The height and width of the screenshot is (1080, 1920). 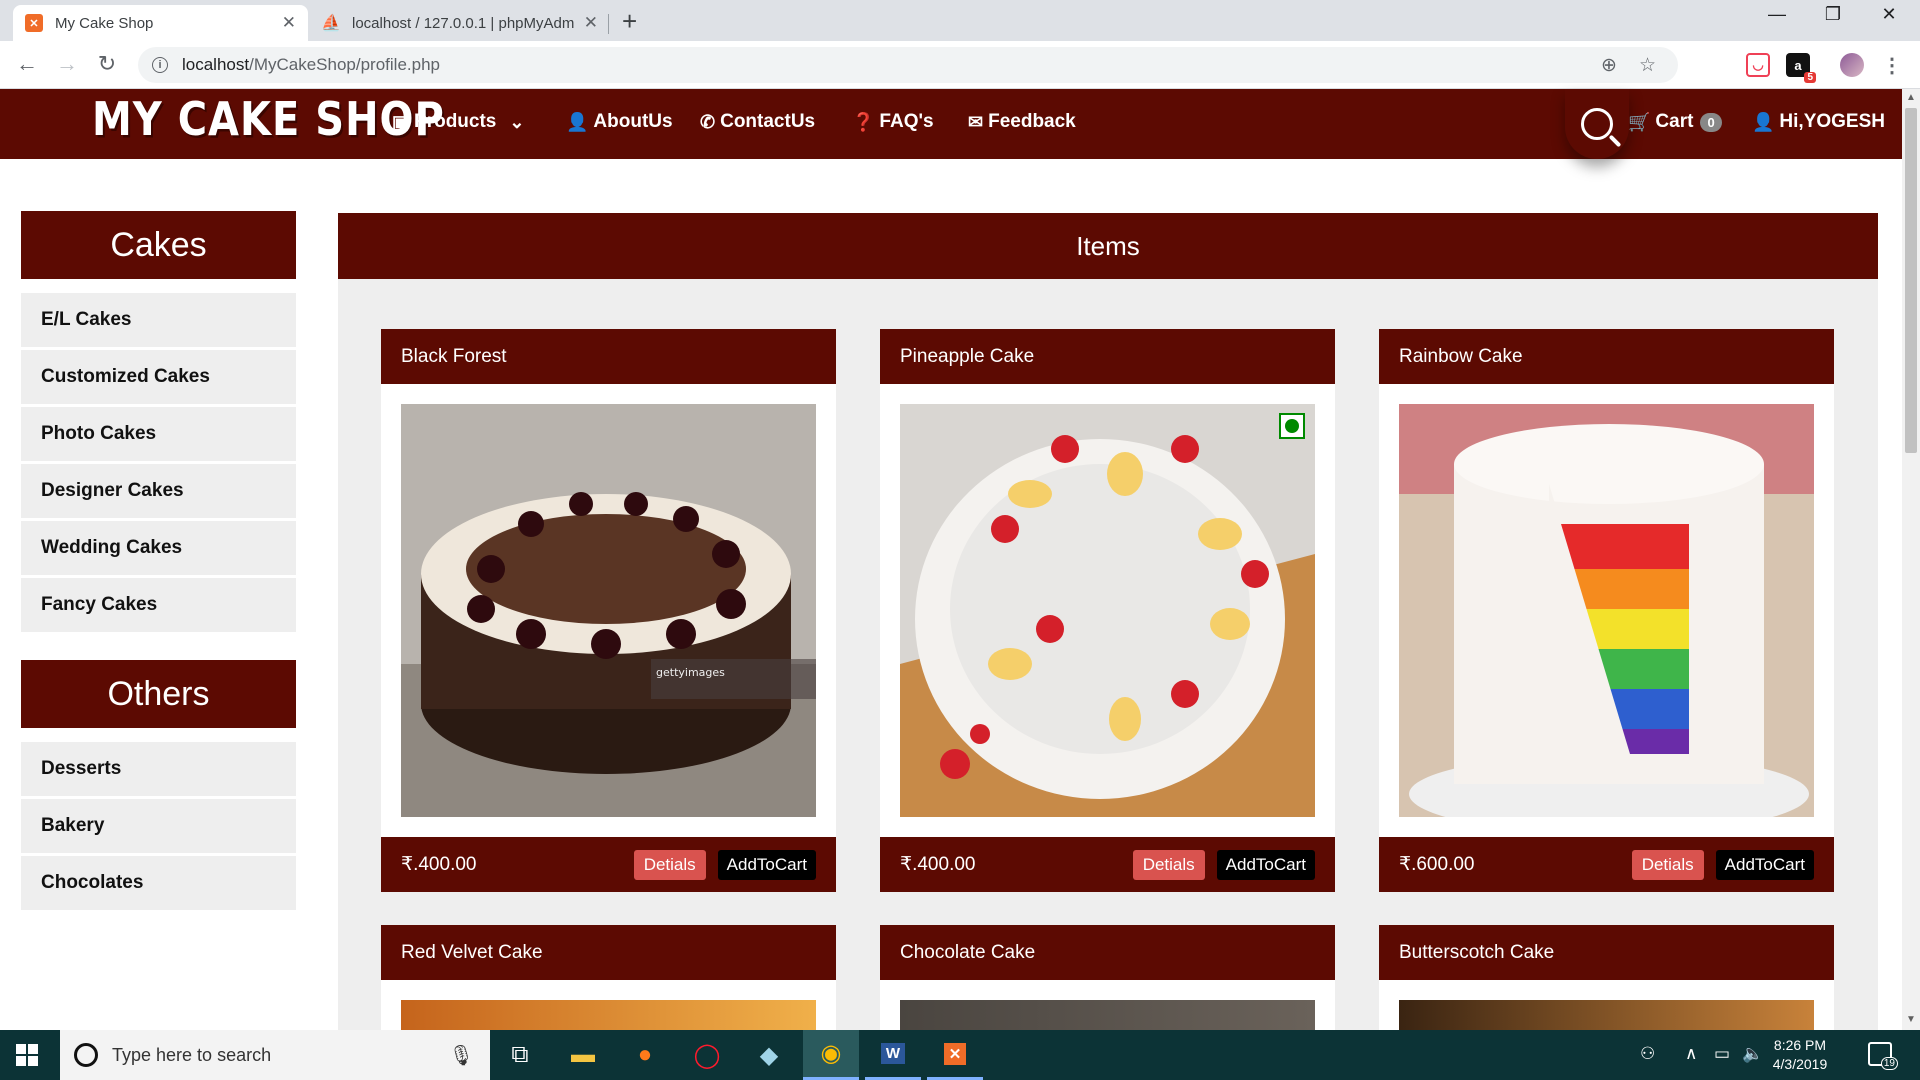 What do you see at coordinates (158, 605) in the screenshot?
I see `sidebar-item-fancy-cakes: Fancy Cakes` at bounding box center [158, 605].